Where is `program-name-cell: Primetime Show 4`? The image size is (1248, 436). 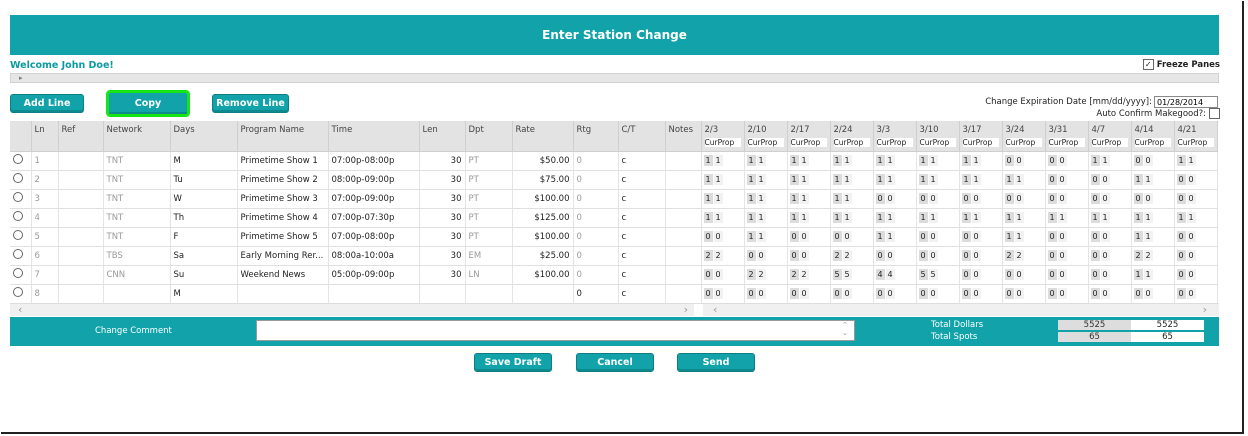 program-name-cell: Primetime Show 4 is located at coordinates (283, 218).